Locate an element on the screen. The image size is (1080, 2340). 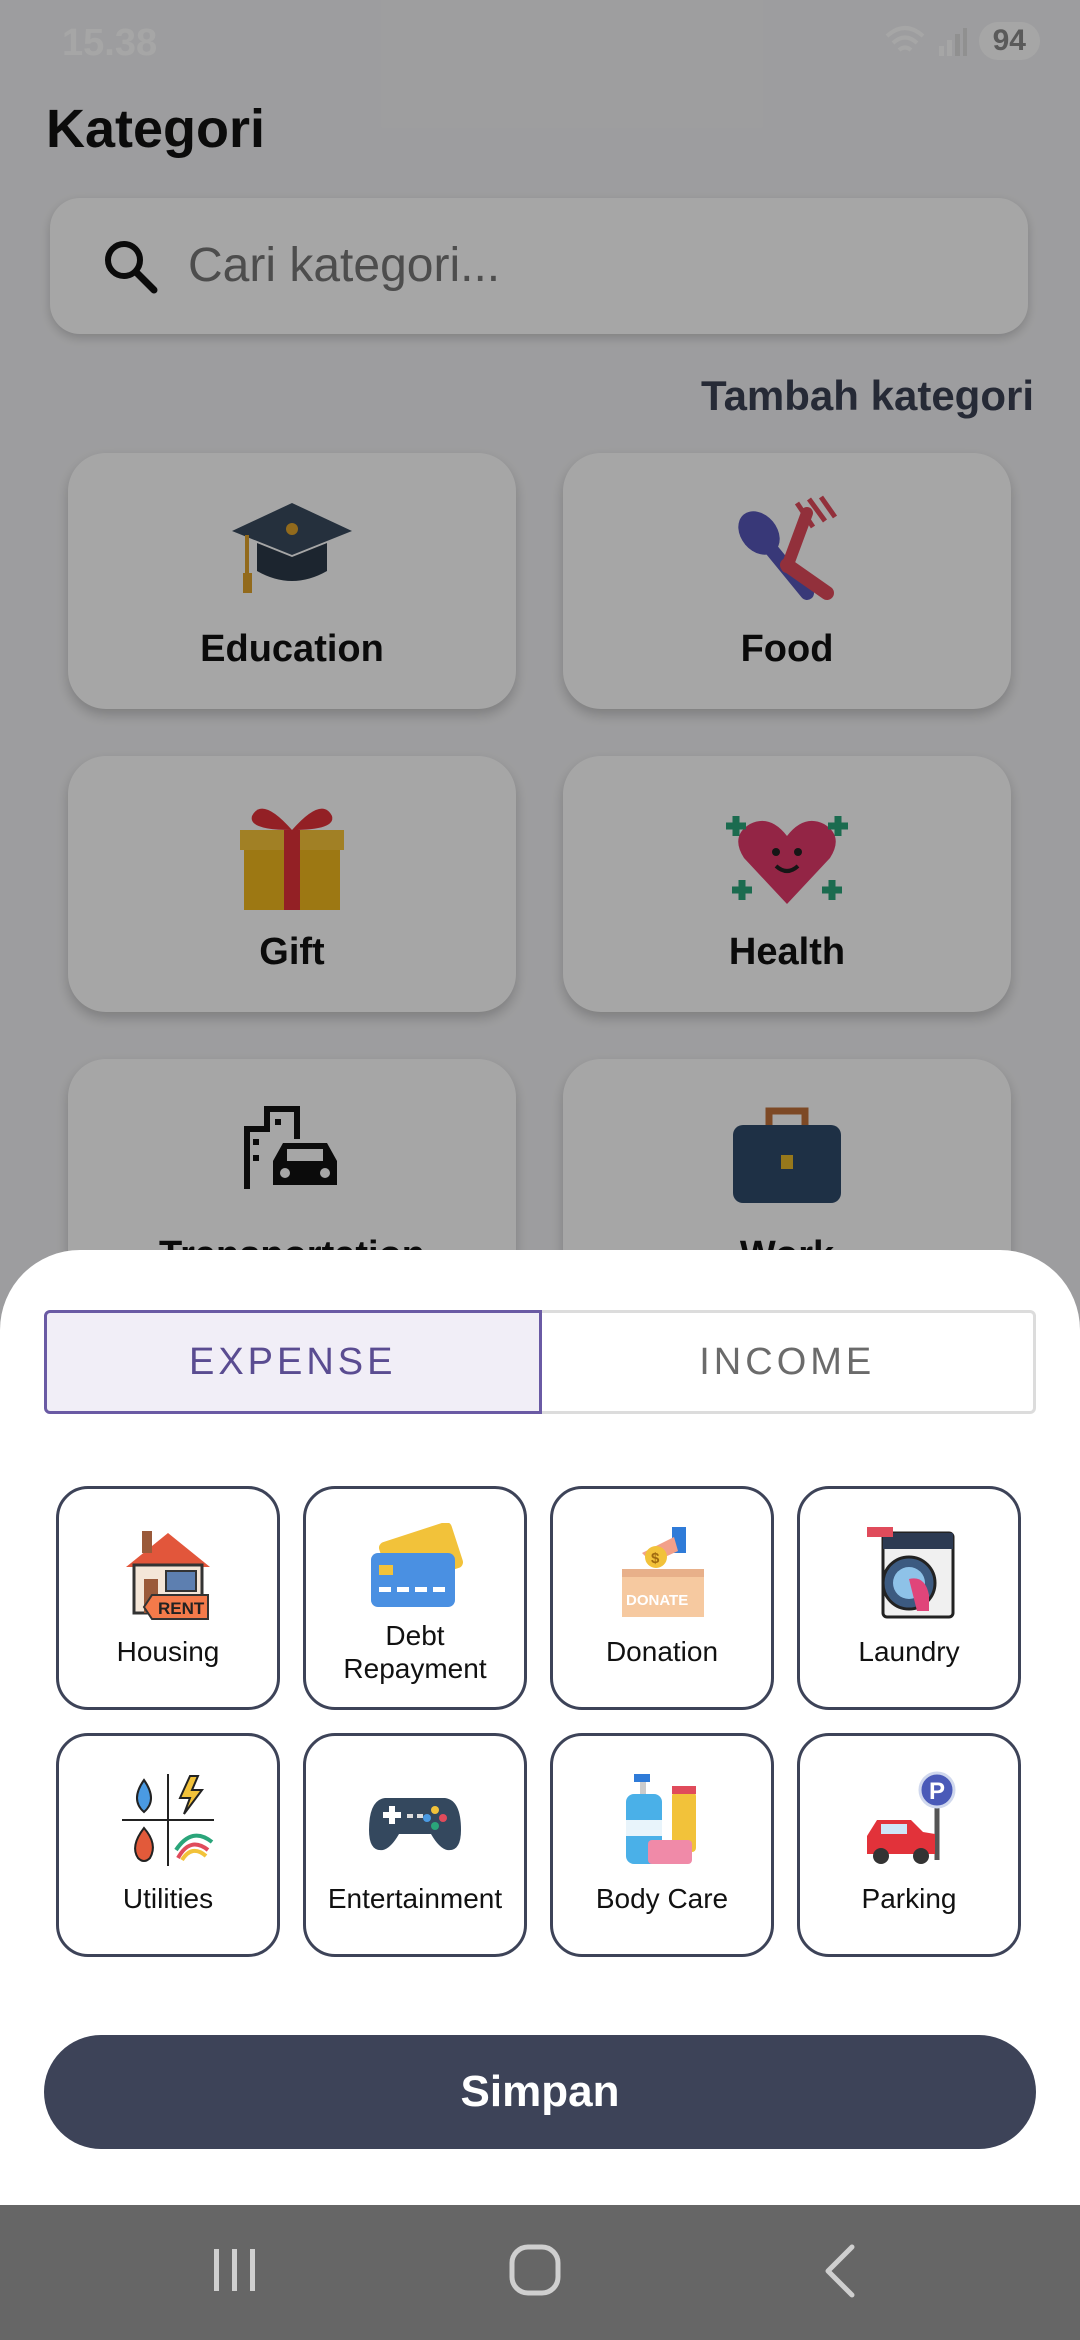
option-entertainment: Entertainment is located at coordinates (415, 1845).